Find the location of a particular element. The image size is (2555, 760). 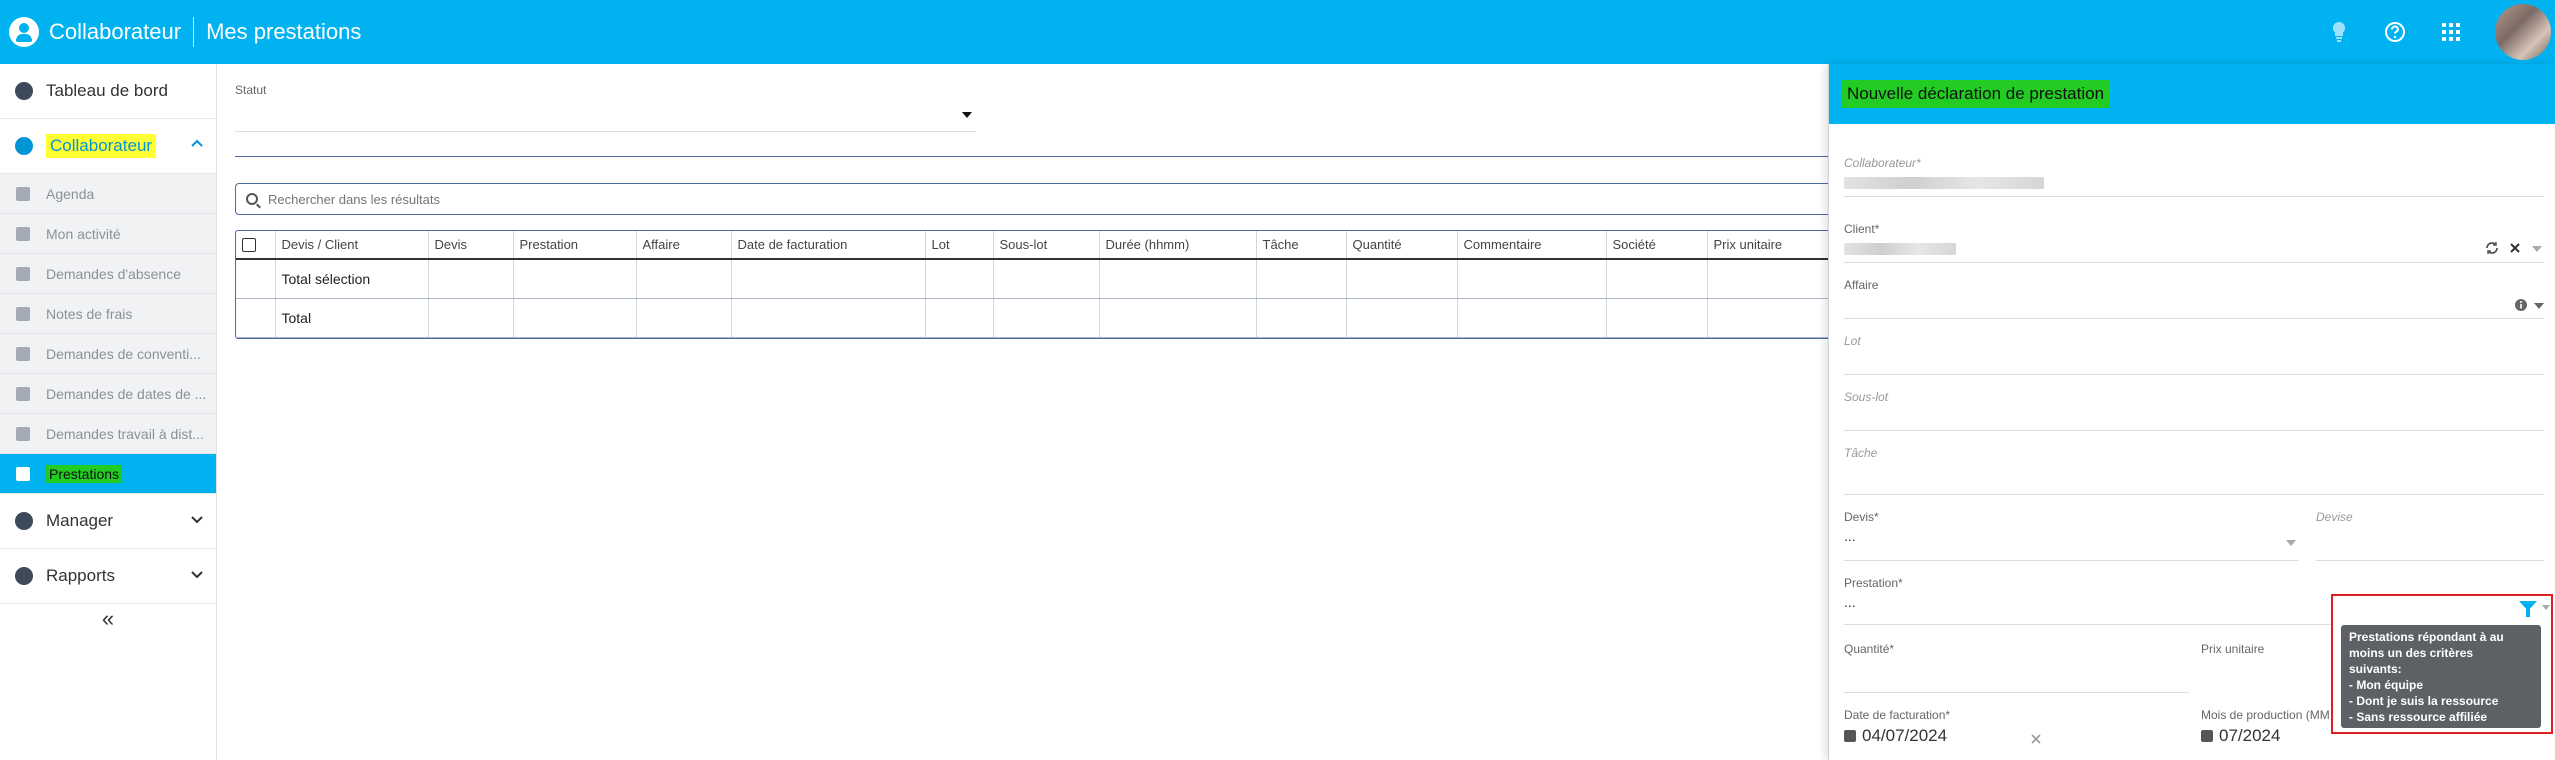

column-header: Affaire is located at coordinates (684, 245).